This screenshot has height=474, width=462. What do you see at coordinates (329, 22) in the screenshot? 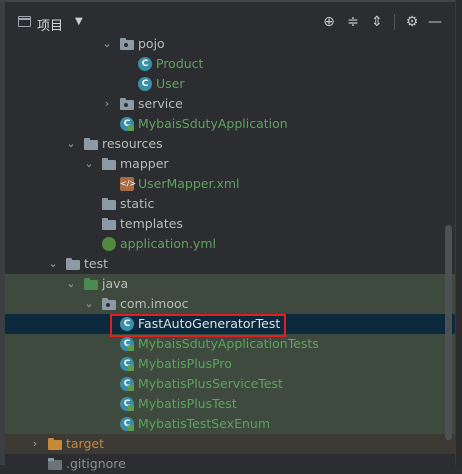
I see `locate-icon: ⊕` at bounding box center [329, 22].